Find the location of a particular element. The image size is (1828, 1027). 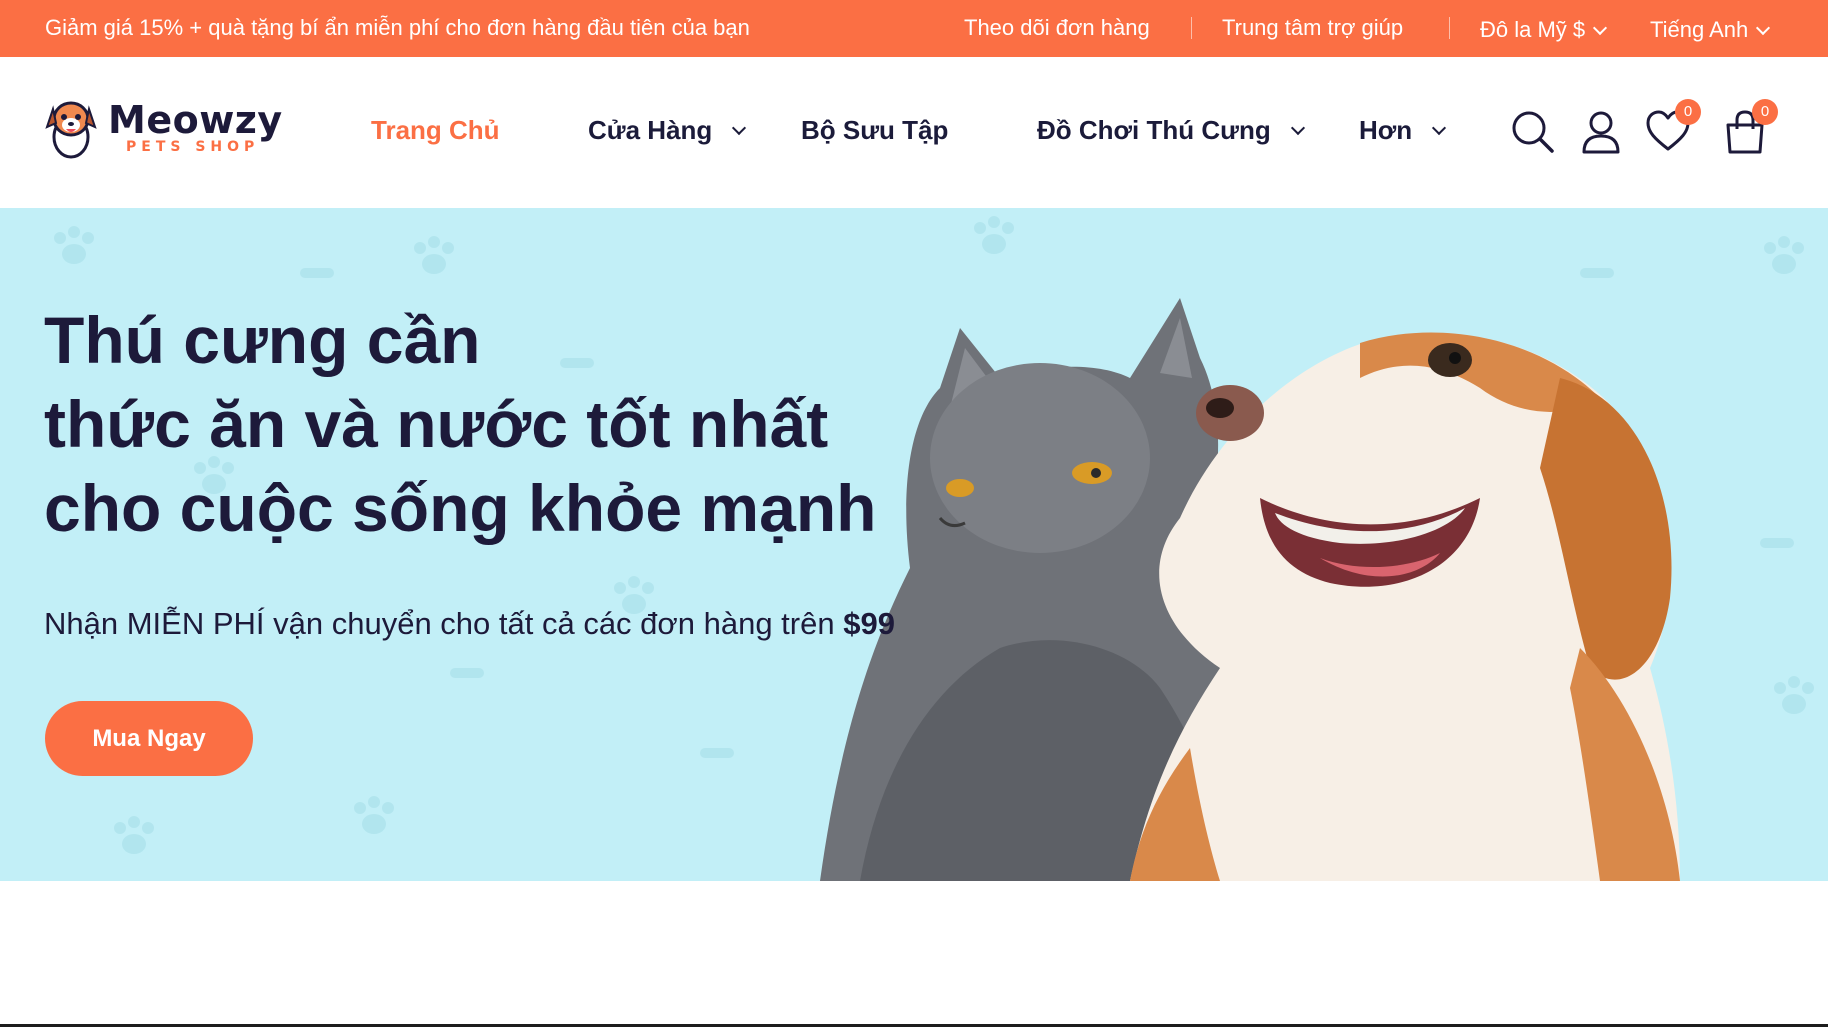

nav-collections-label: Bộ Sưu Tập is located at coordinates (875, 130).